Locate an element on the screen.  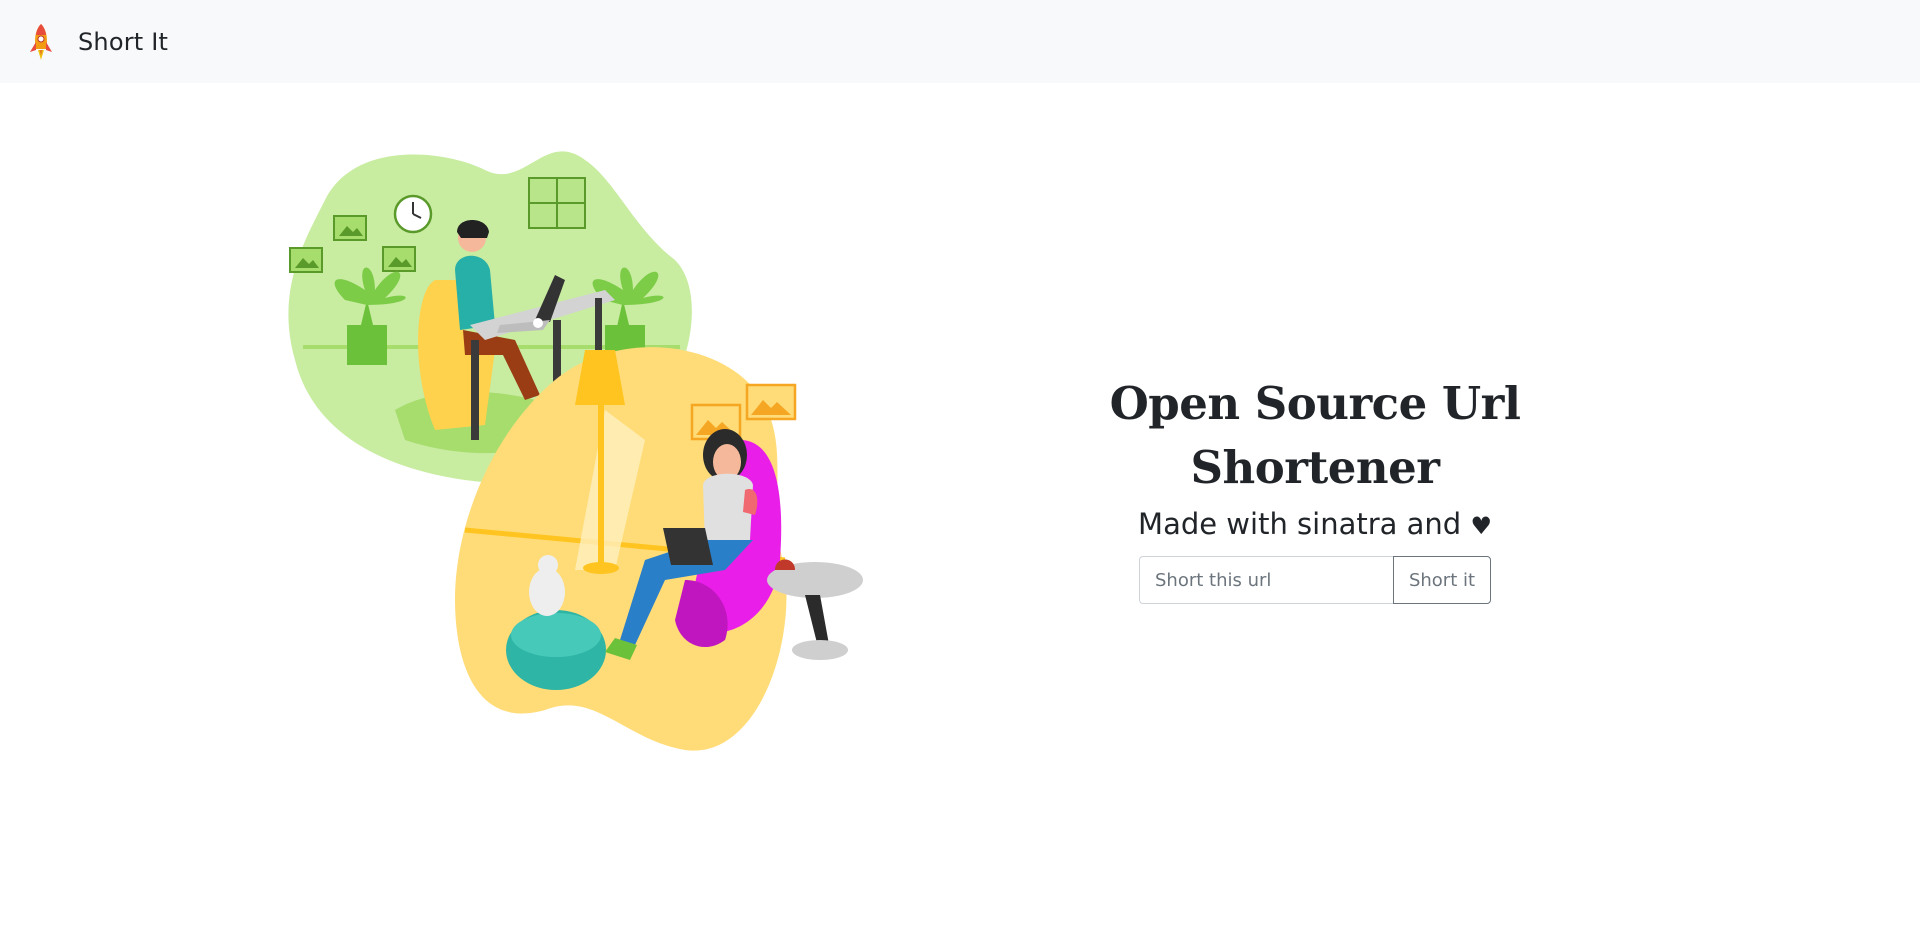
shorten-url-form: Short it is located at coordinates (1315, 580).